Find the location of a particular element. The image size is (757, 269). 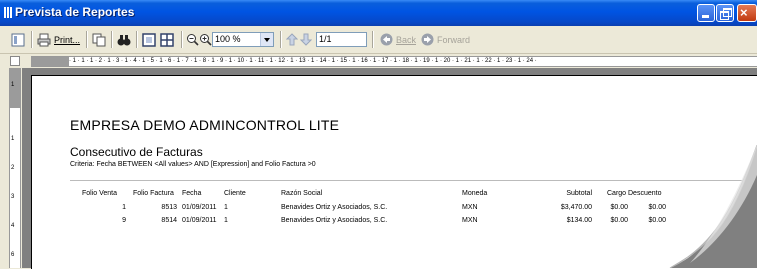

title-bar: Prevista de Reportes × is located at coordinates (378, 13).